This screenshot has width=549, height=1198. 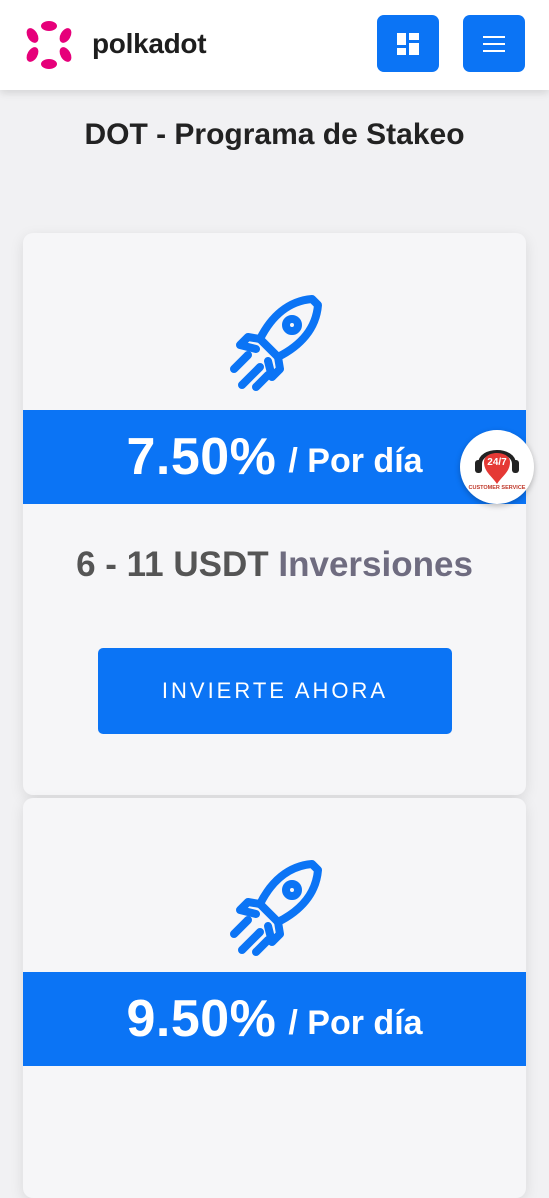 I want to click on polkadot-logo-icon, so click(x=49, y=45).